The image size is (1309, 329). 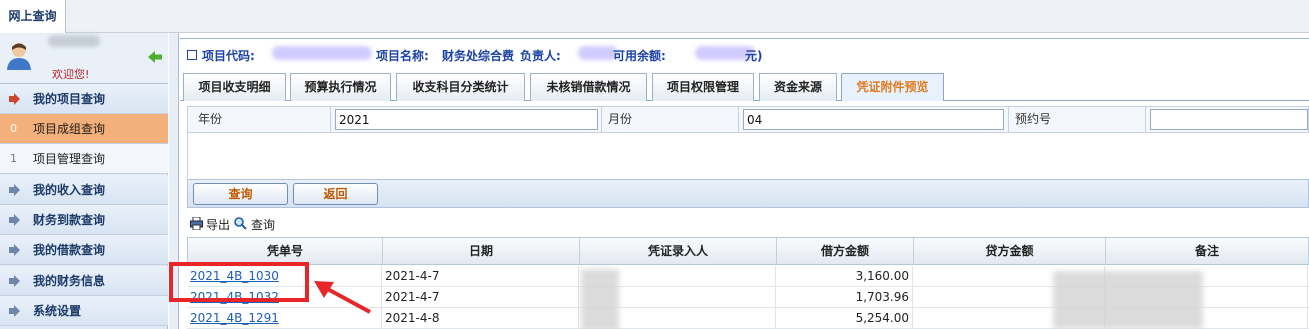 I want to click on column-header: 日期, so click(x=481, y=251).